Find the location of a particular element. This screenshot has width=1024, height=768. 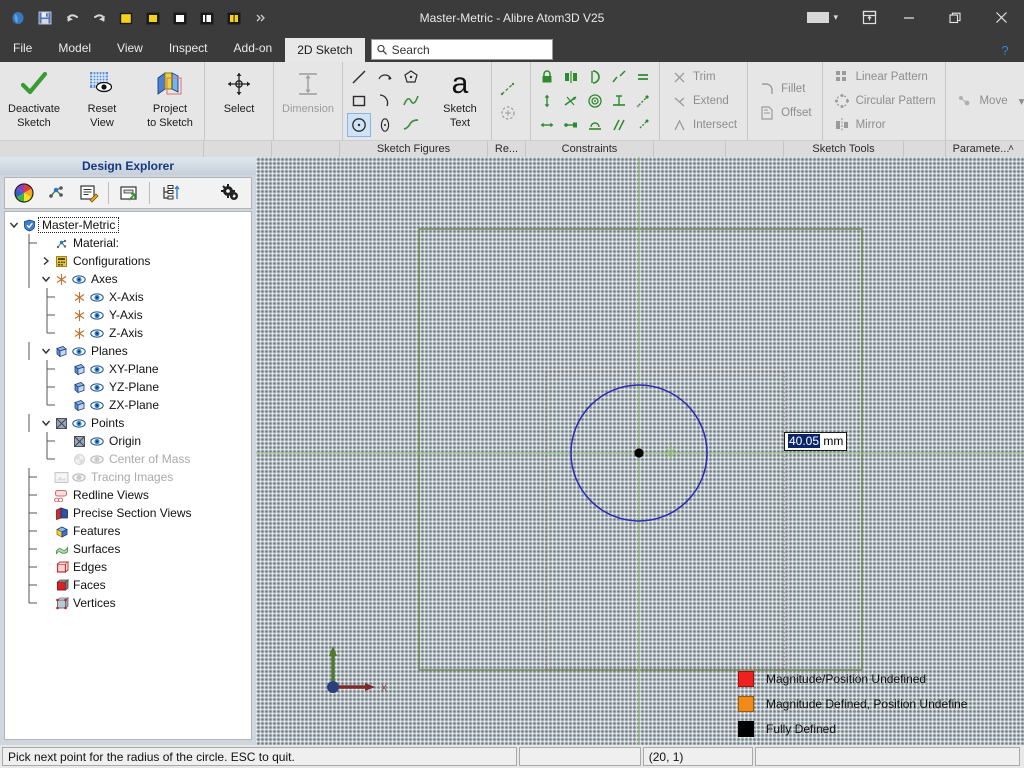

tree-node-redline-views: Redline Views is located at coordinates (129, 495).